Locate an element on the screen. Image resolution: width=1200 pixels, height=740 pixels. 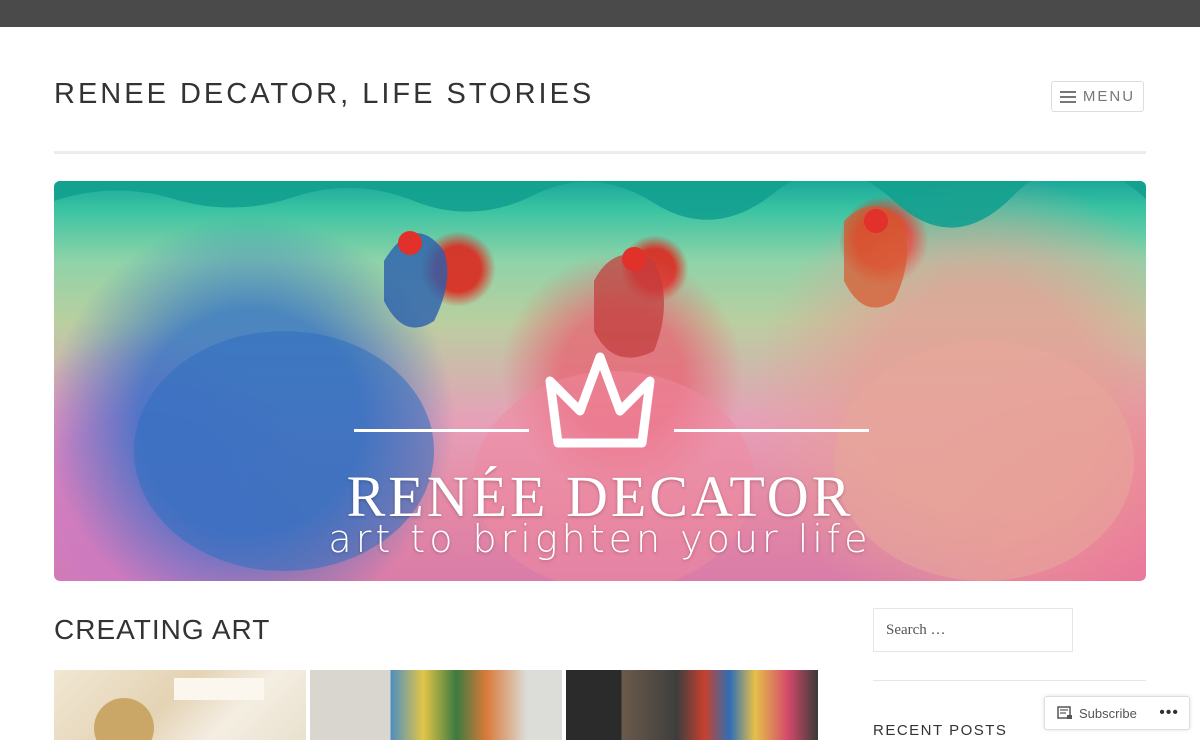
banner-rule-left is located at coordinates (441, 430).